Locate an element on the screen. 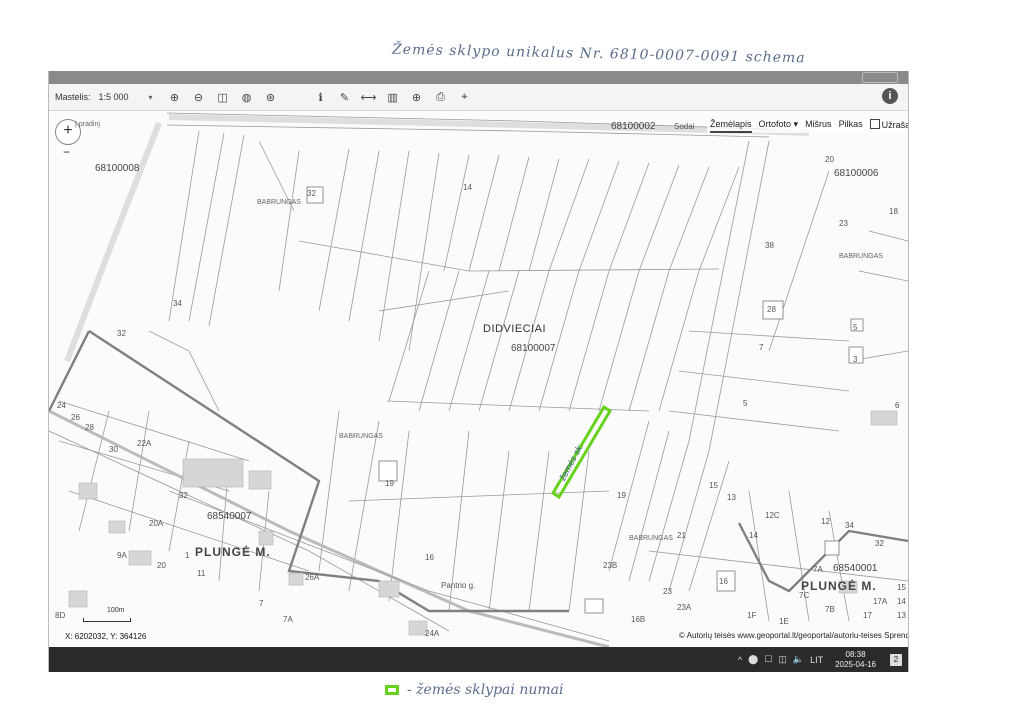 Image resolution: width=1024 pixels, height=724 pixels. legend-text: - žemės sklypai numai is located at coordinates (485, 690).